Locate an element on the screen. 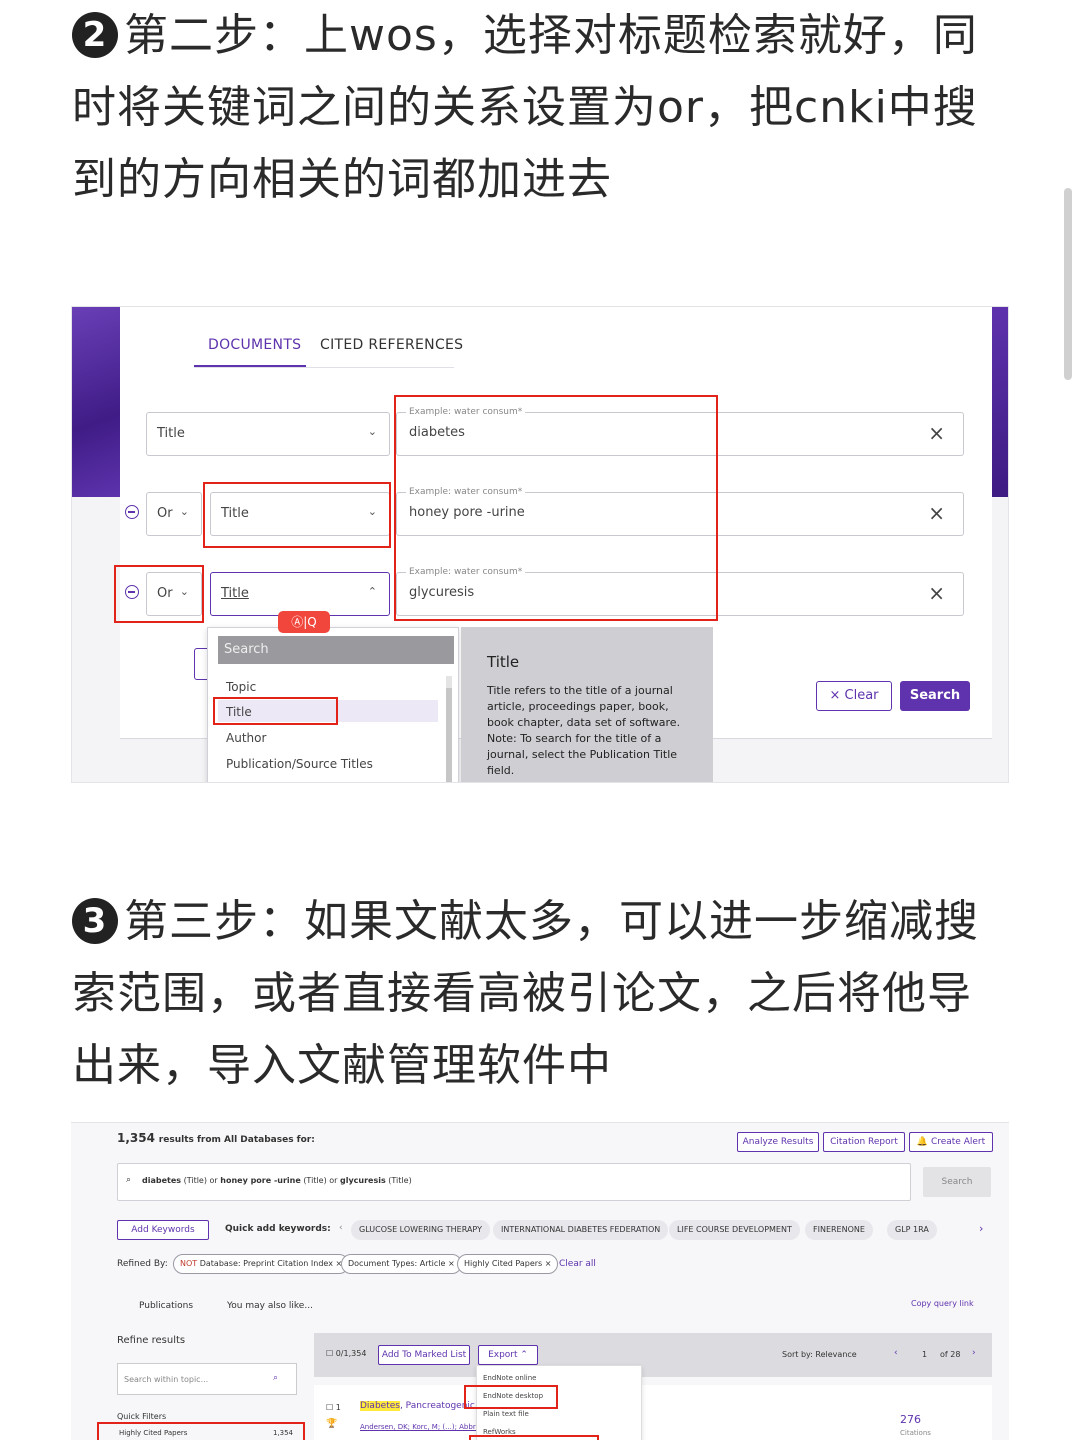 The width and height of the screenshot is (1080, 1440). quick-keyword-chip: LIFE COURSE DEVELOPMENT is located at coordinates (734, 1230).